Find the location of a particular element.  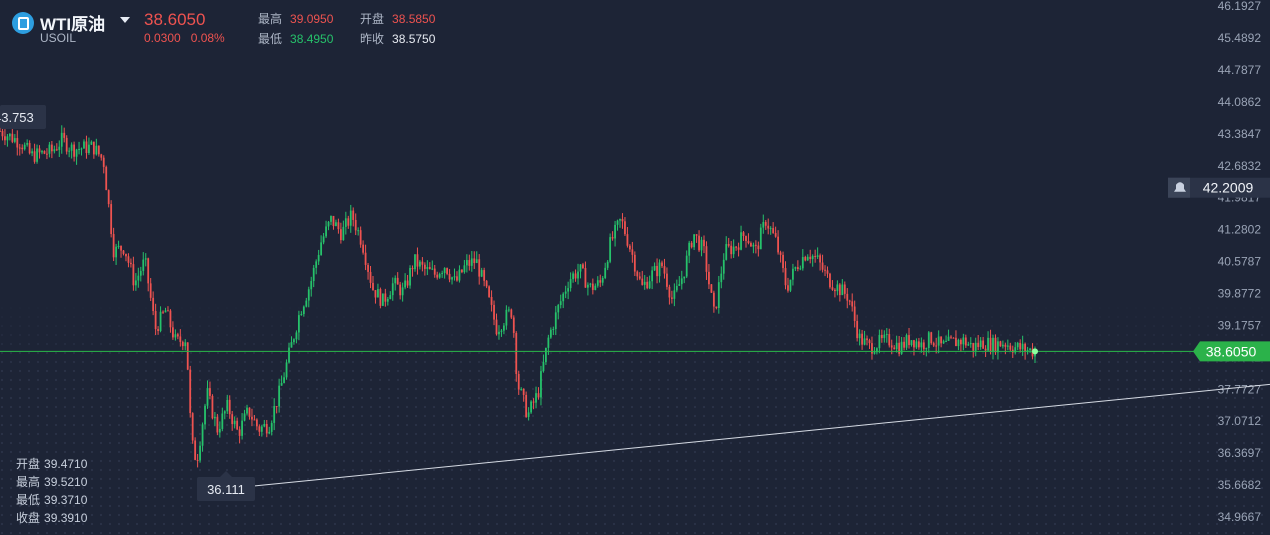

chevron-down-icon is located at coordinates (125, 20).